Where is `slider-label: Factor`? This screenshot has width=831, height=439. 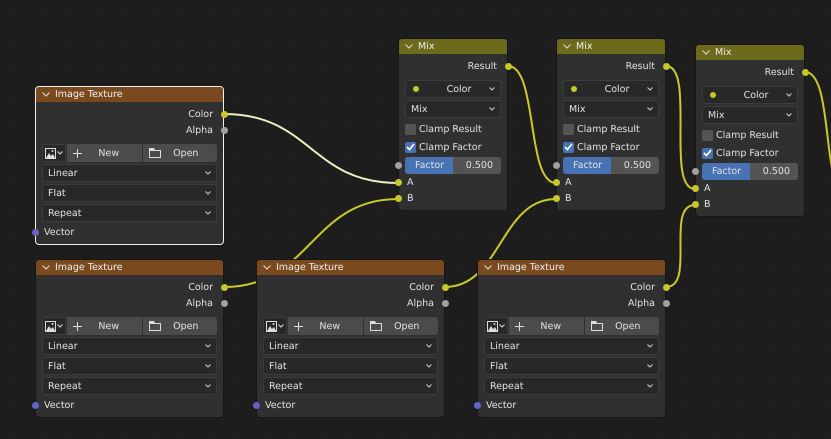 slider-label: Factor is located at coordinates (726, 171).